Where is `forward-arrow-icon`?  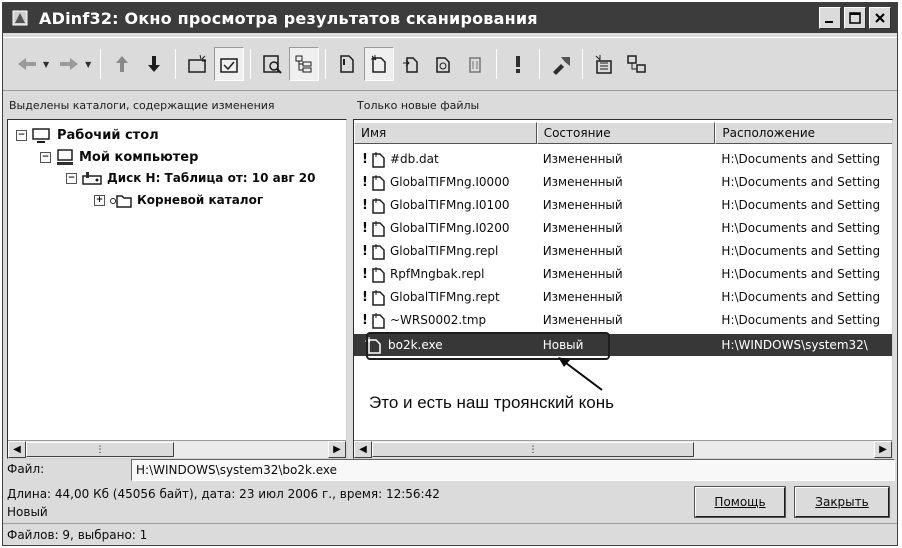 forward-arrow-icon is located at coordinates (69, 64).